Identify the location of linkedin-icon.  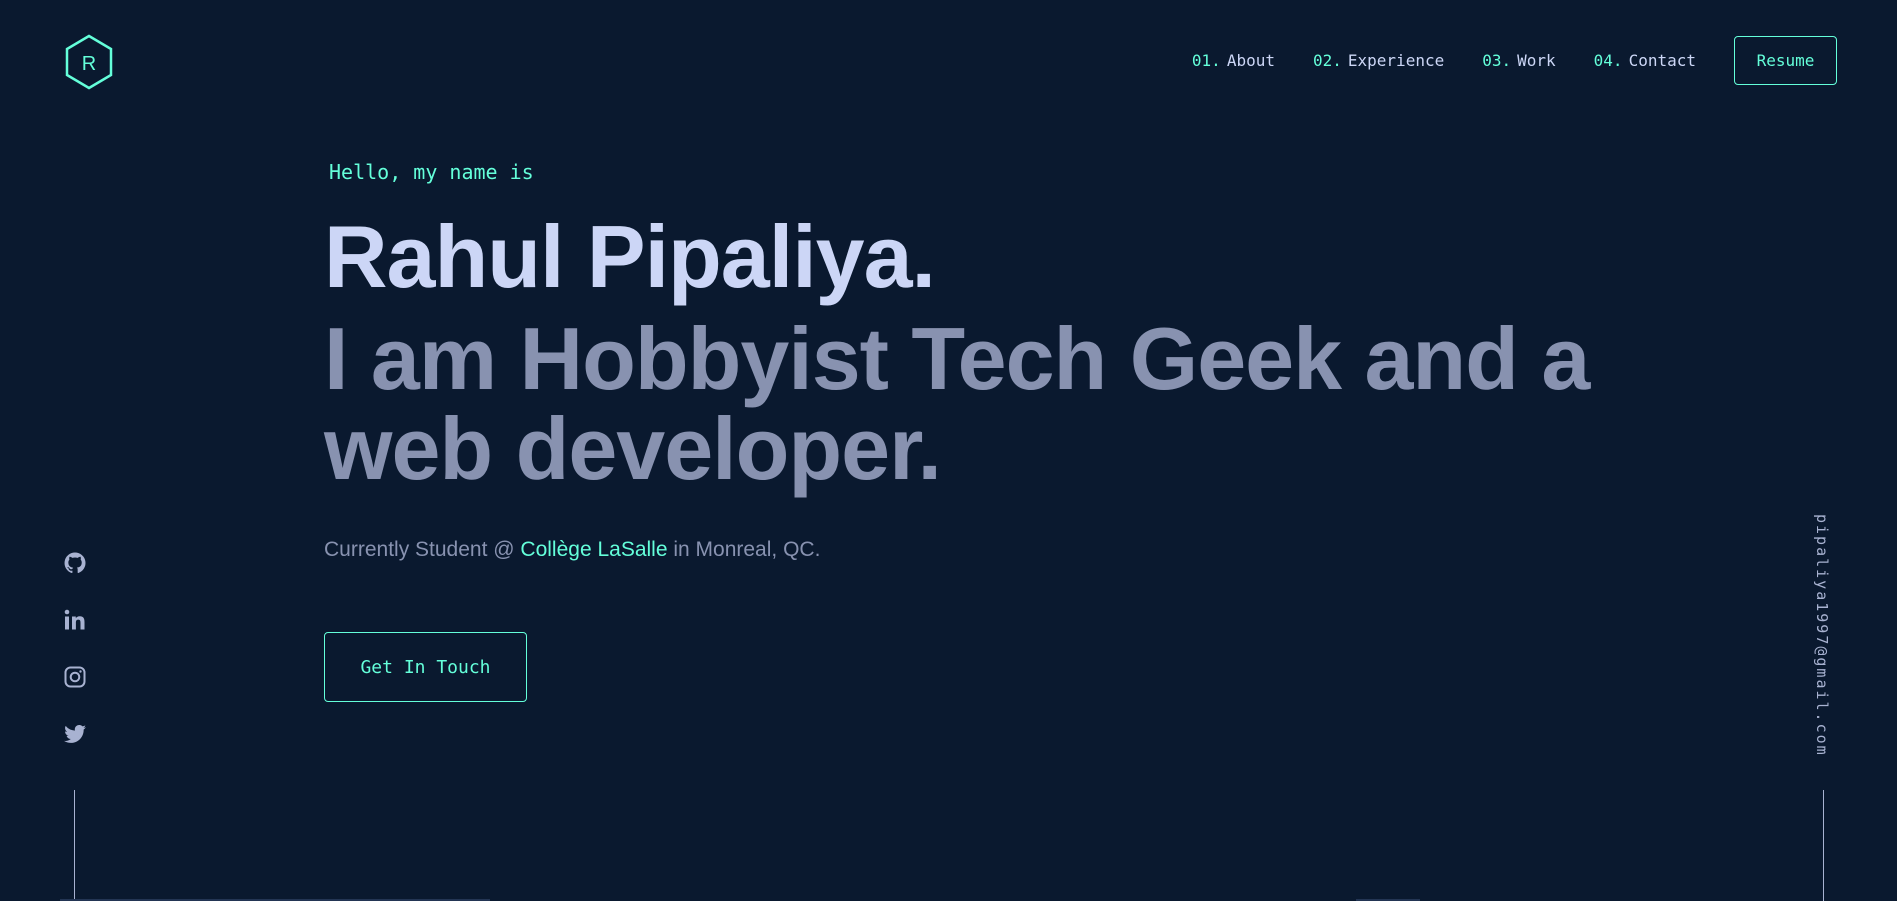
(74, 619).